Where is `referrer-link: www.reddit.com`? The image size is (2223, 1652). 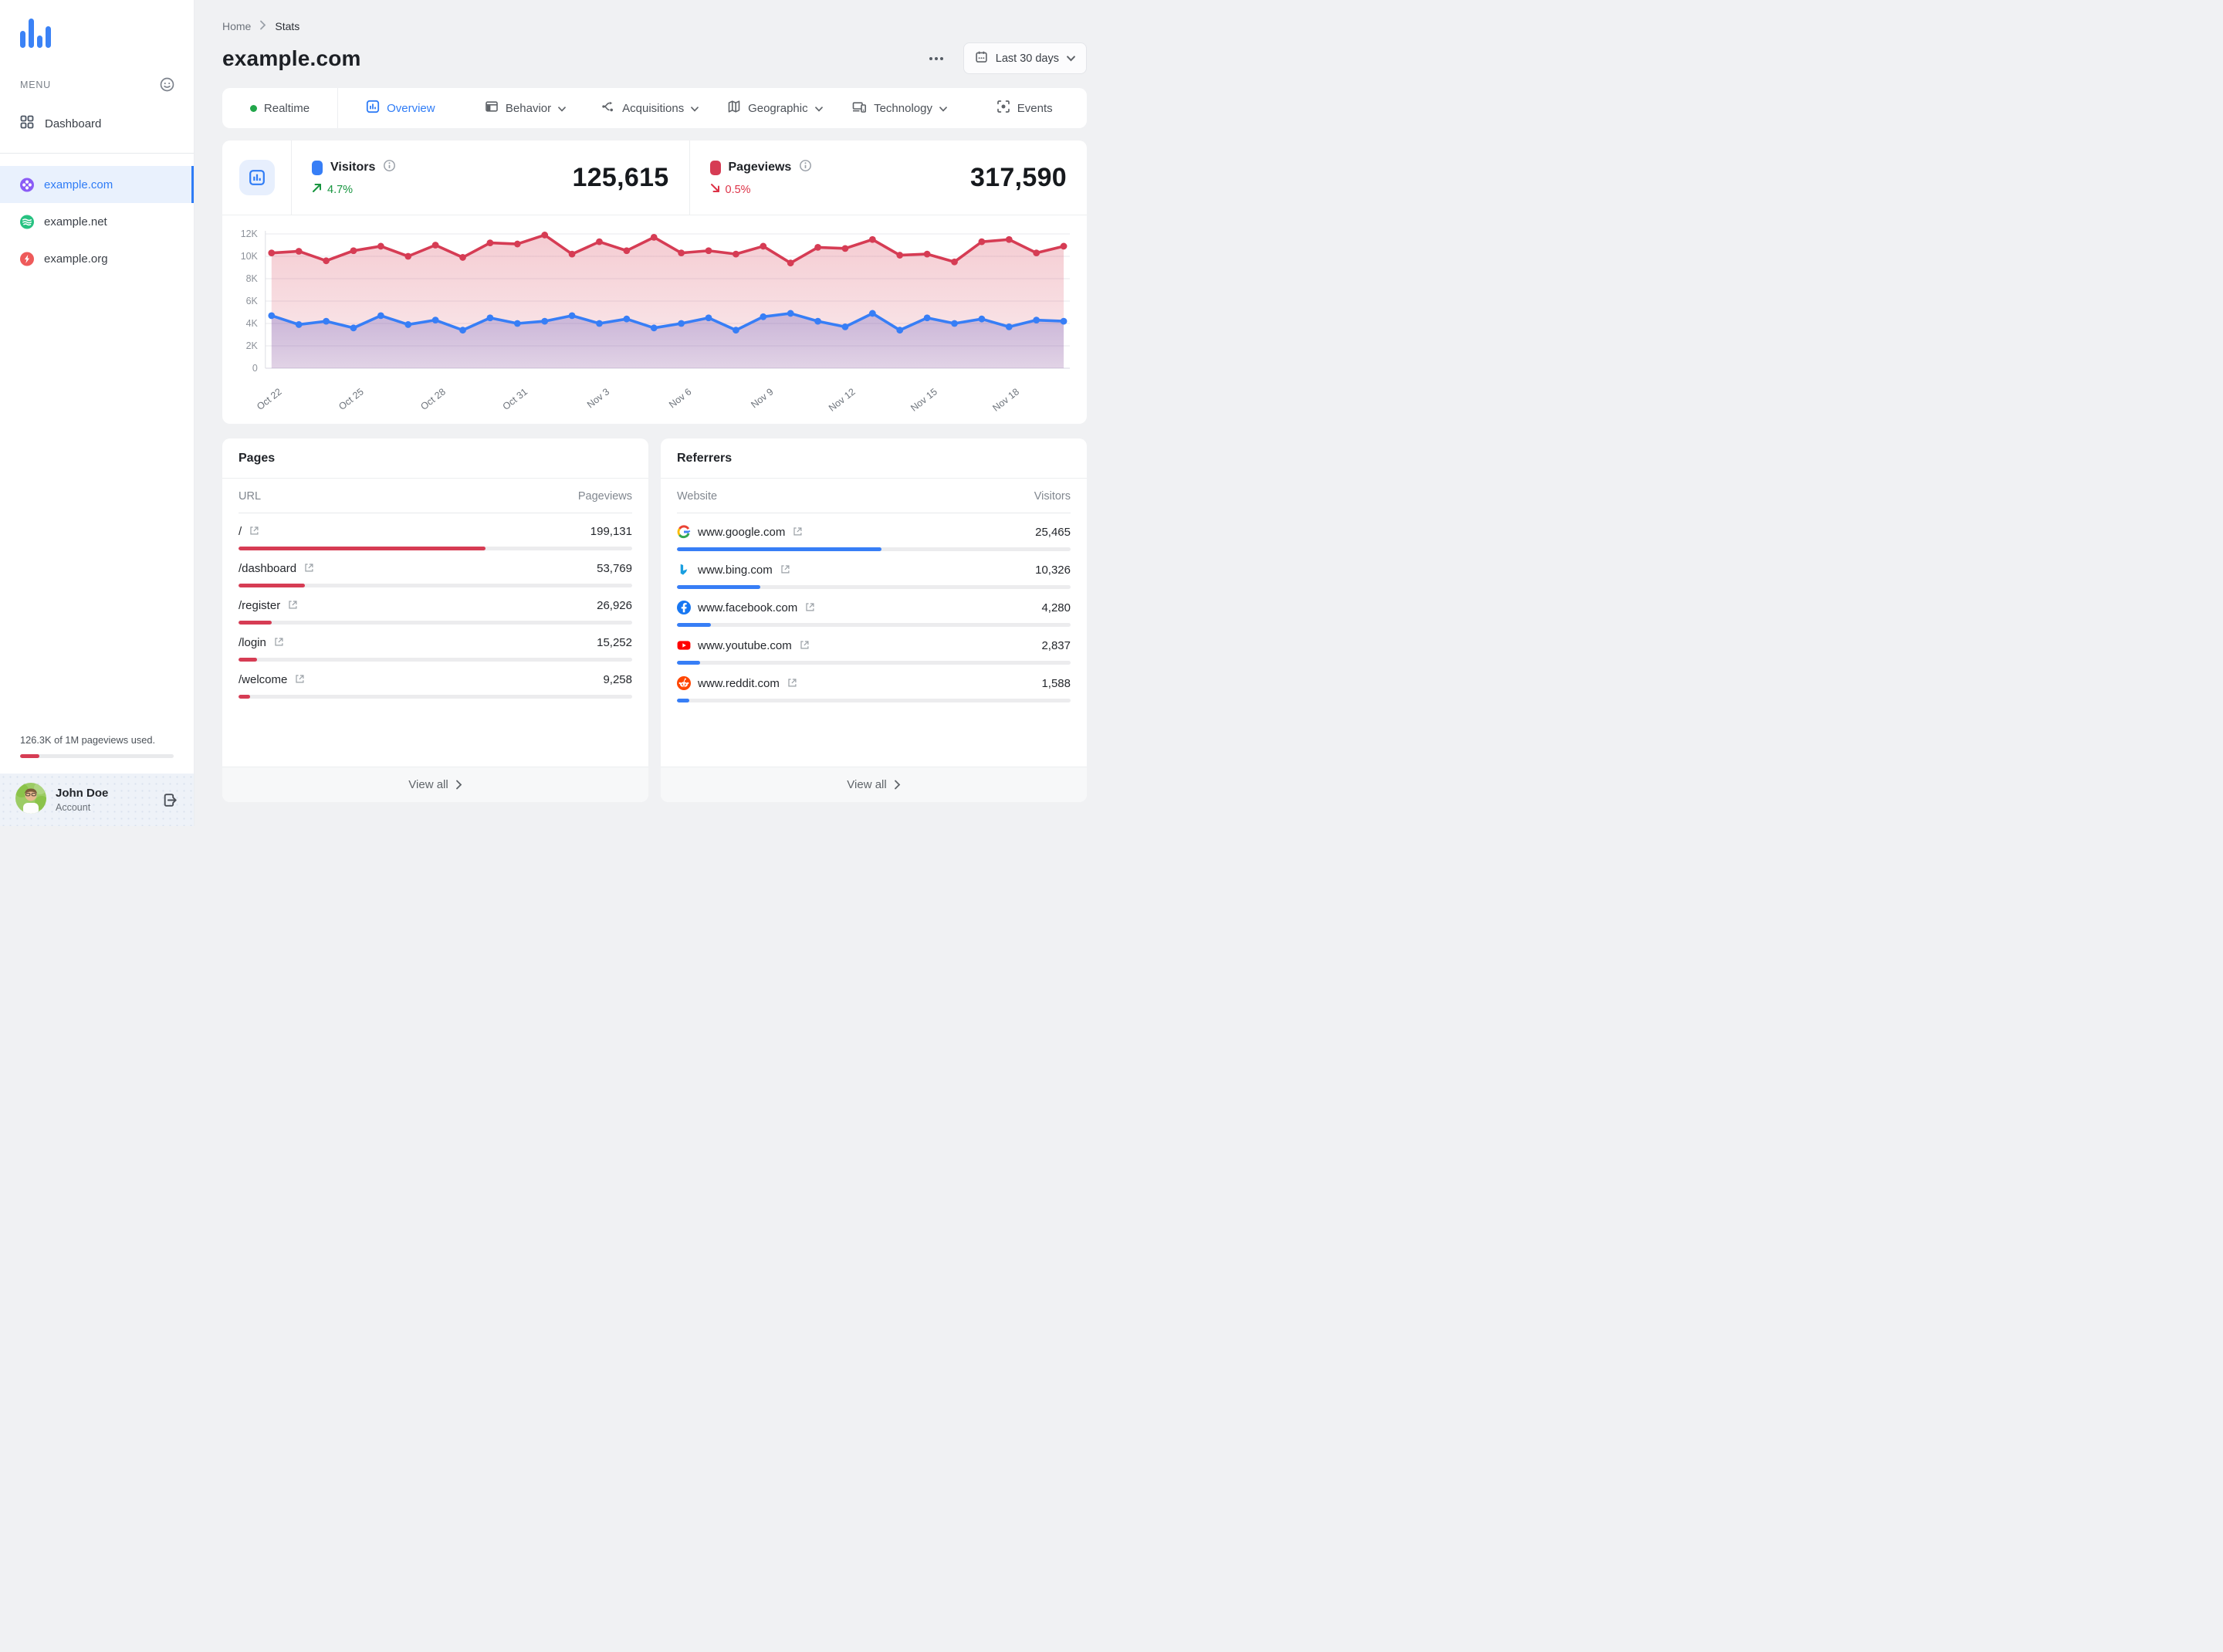
referrer-link: www.reddit.com is located at coordinates (739, 683).